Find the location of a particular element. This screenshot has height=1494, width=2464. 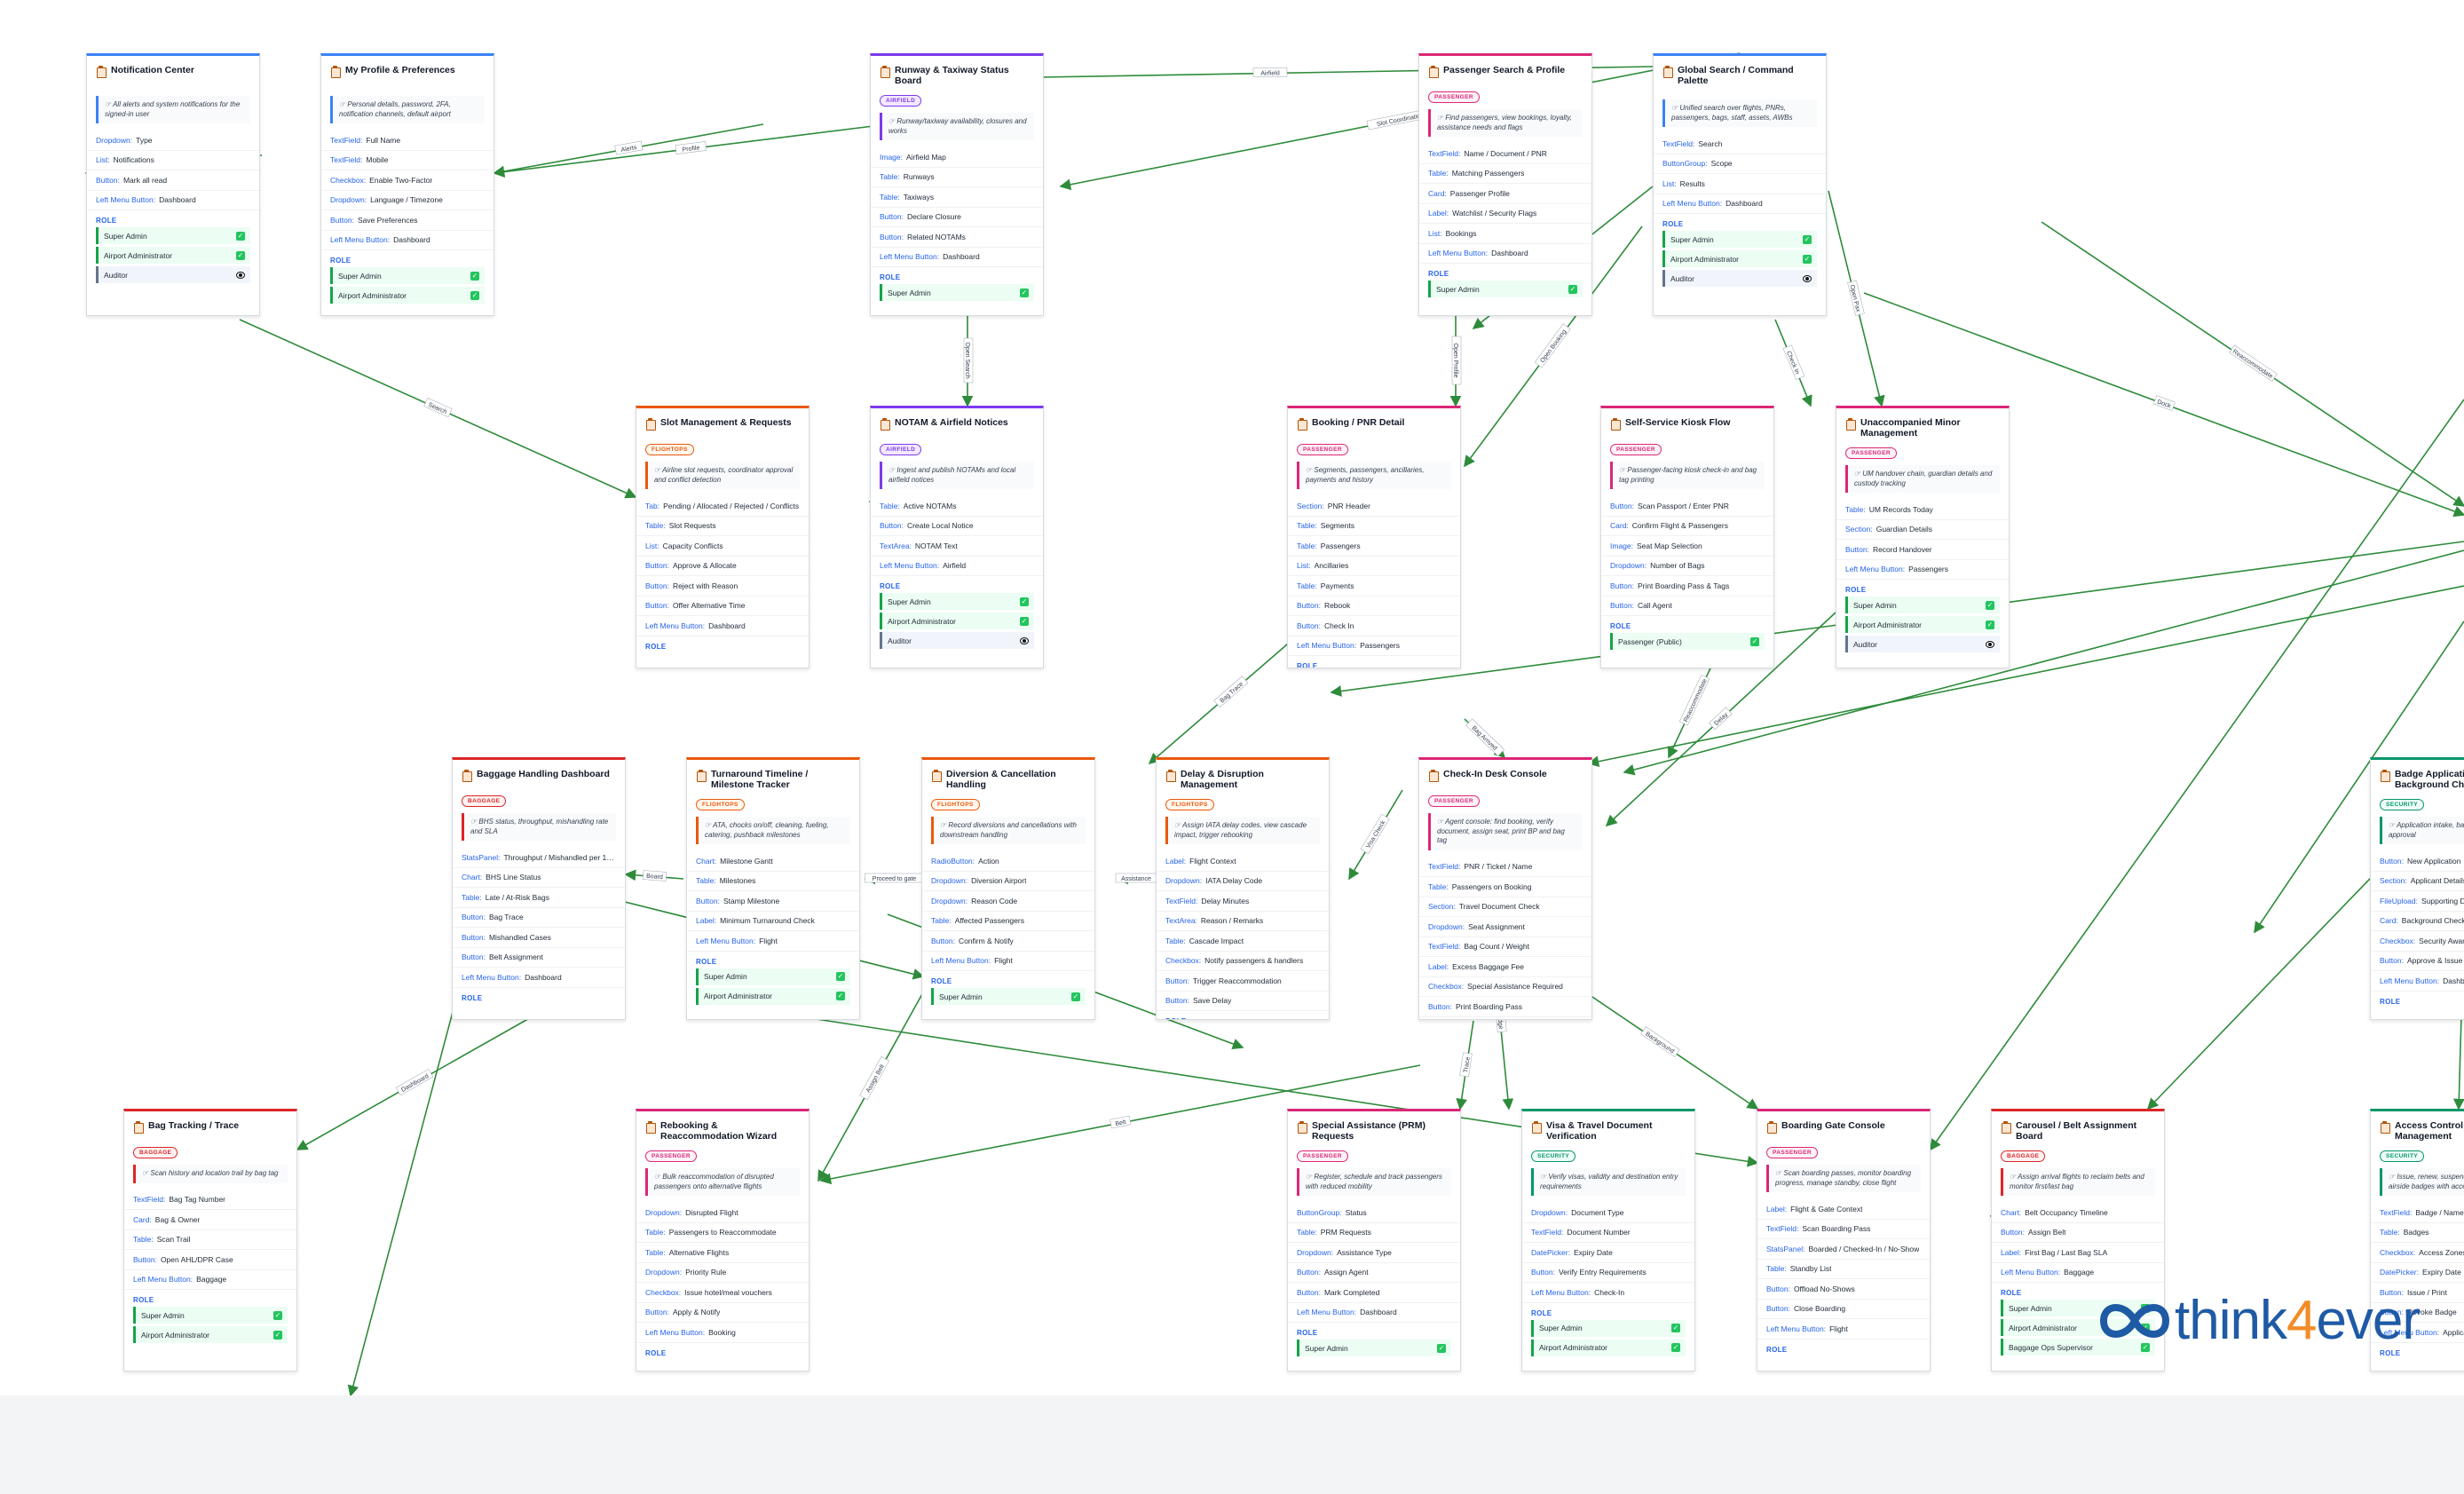

component-label: Access Zones is located at coordinates (2441, 1252).